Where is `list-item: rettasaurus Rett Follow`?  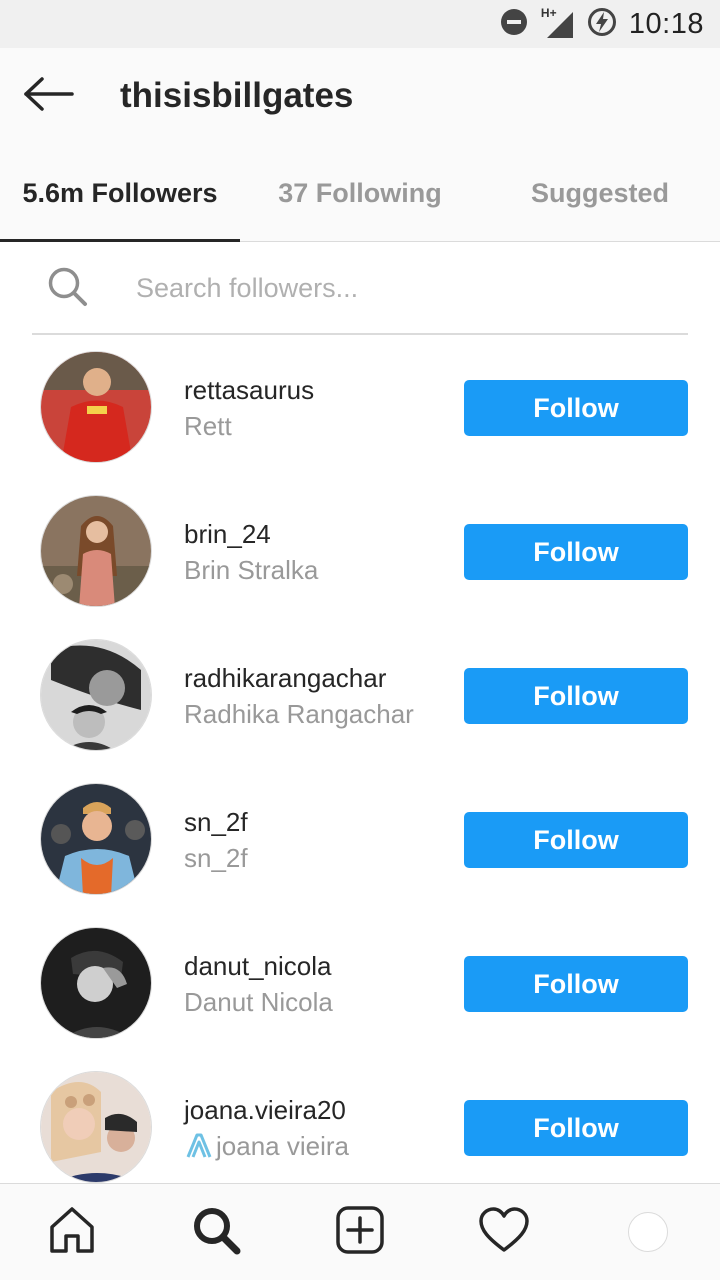
list-item: rettasaurus Rett Follow is located at coordinates (360, 409).